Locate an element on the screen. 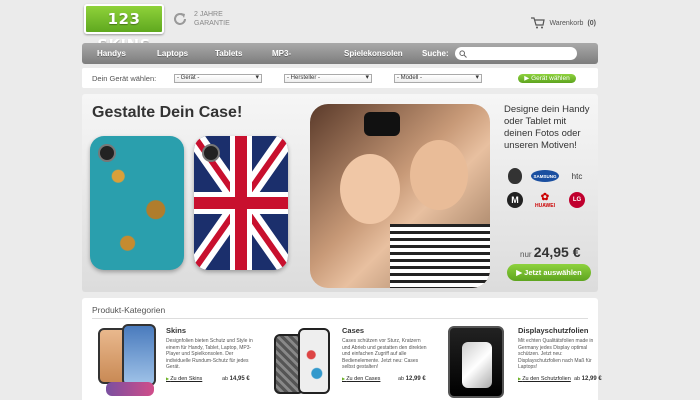 The image size is (700, 400). choose-now-button: ▶ Jetzt auswählen is located at coordinates (549, 272).